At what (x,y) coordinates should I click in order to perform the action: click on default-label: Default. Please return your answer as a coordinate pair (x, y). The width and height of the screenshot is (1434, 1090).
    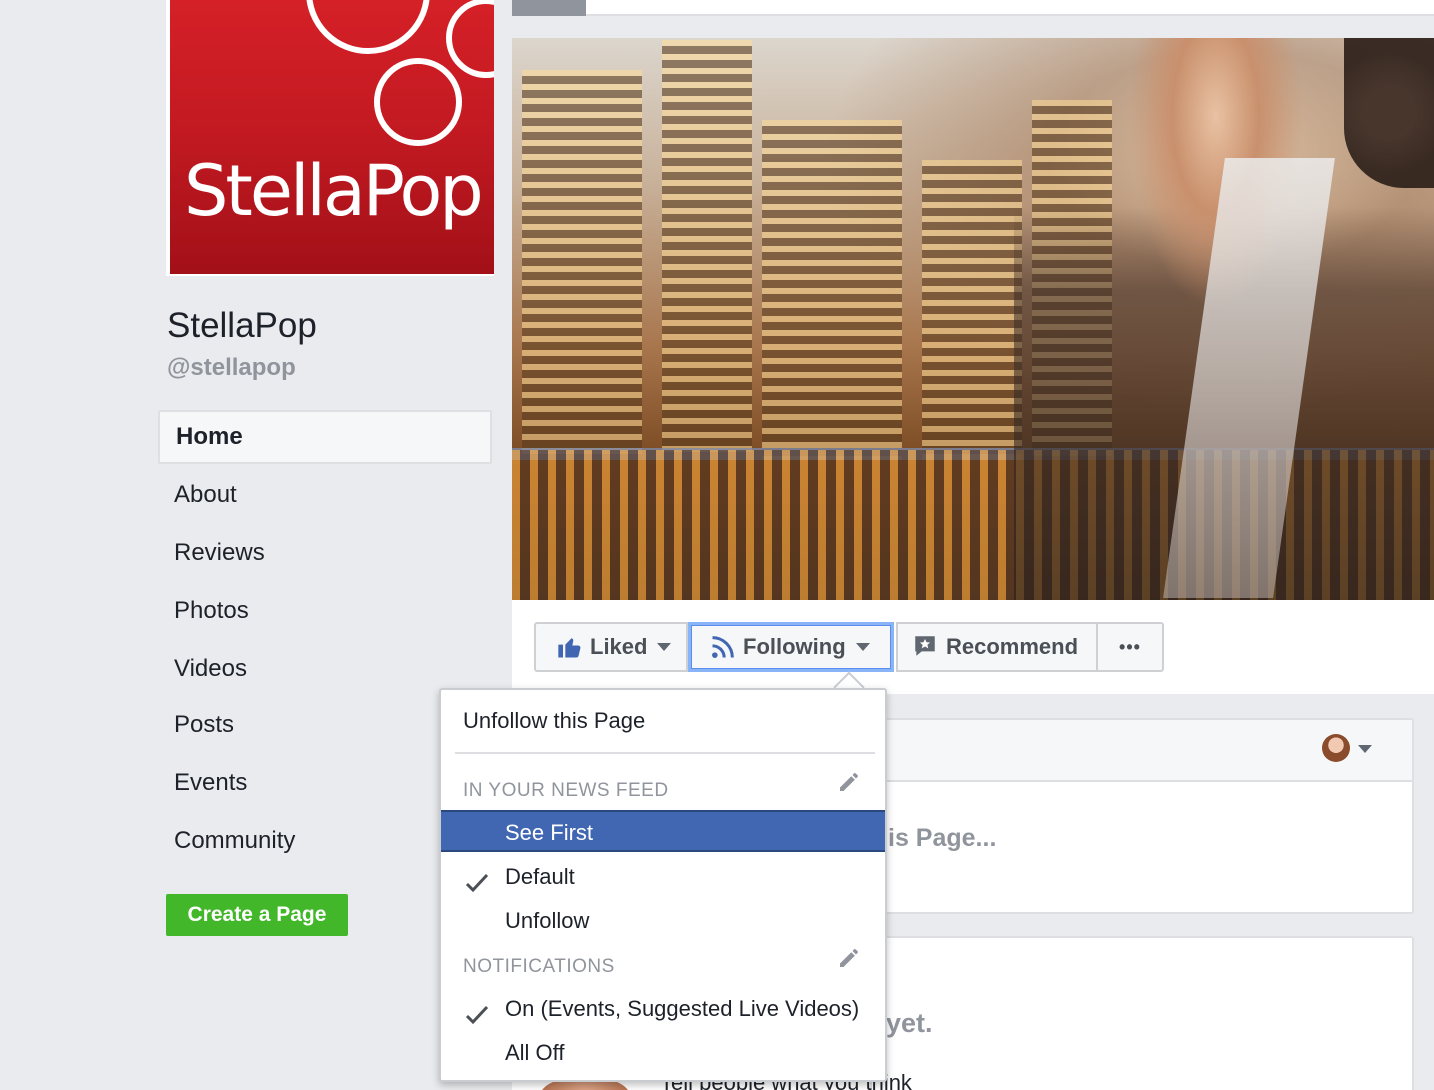
    Looking at the image, I should click on (540, 876).